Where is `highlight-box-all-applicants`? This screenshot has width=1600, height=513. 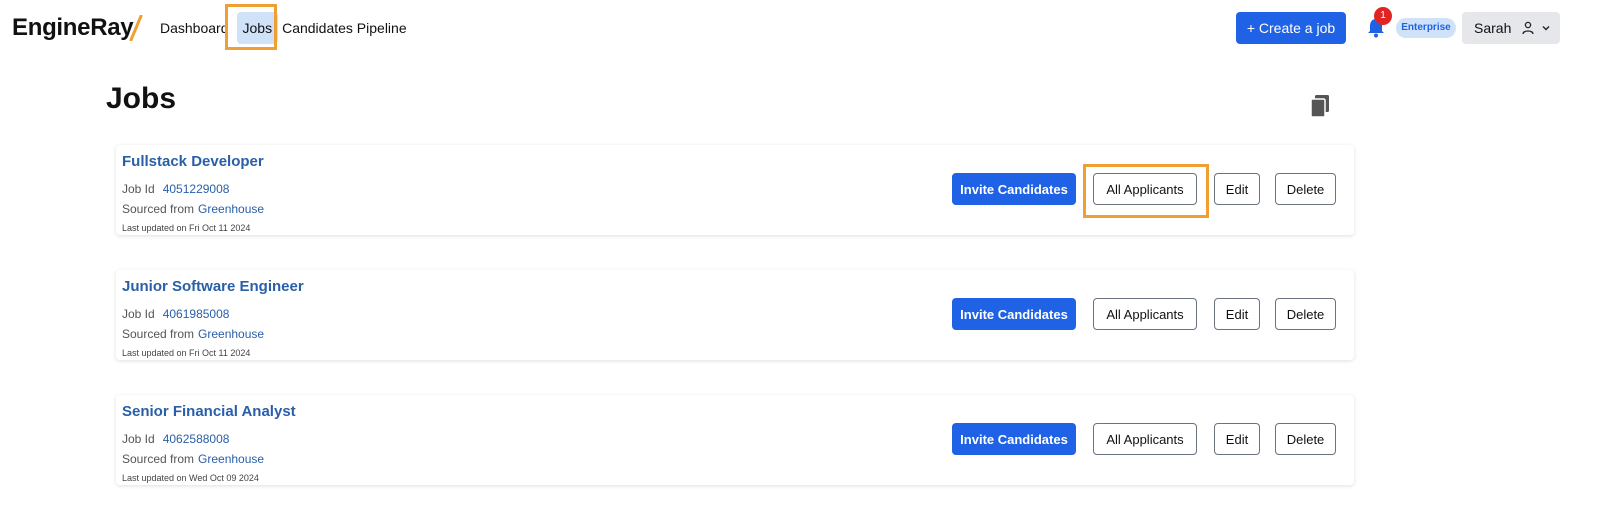 highlight-box-all-applicants is located at coordinates (1146, 191).